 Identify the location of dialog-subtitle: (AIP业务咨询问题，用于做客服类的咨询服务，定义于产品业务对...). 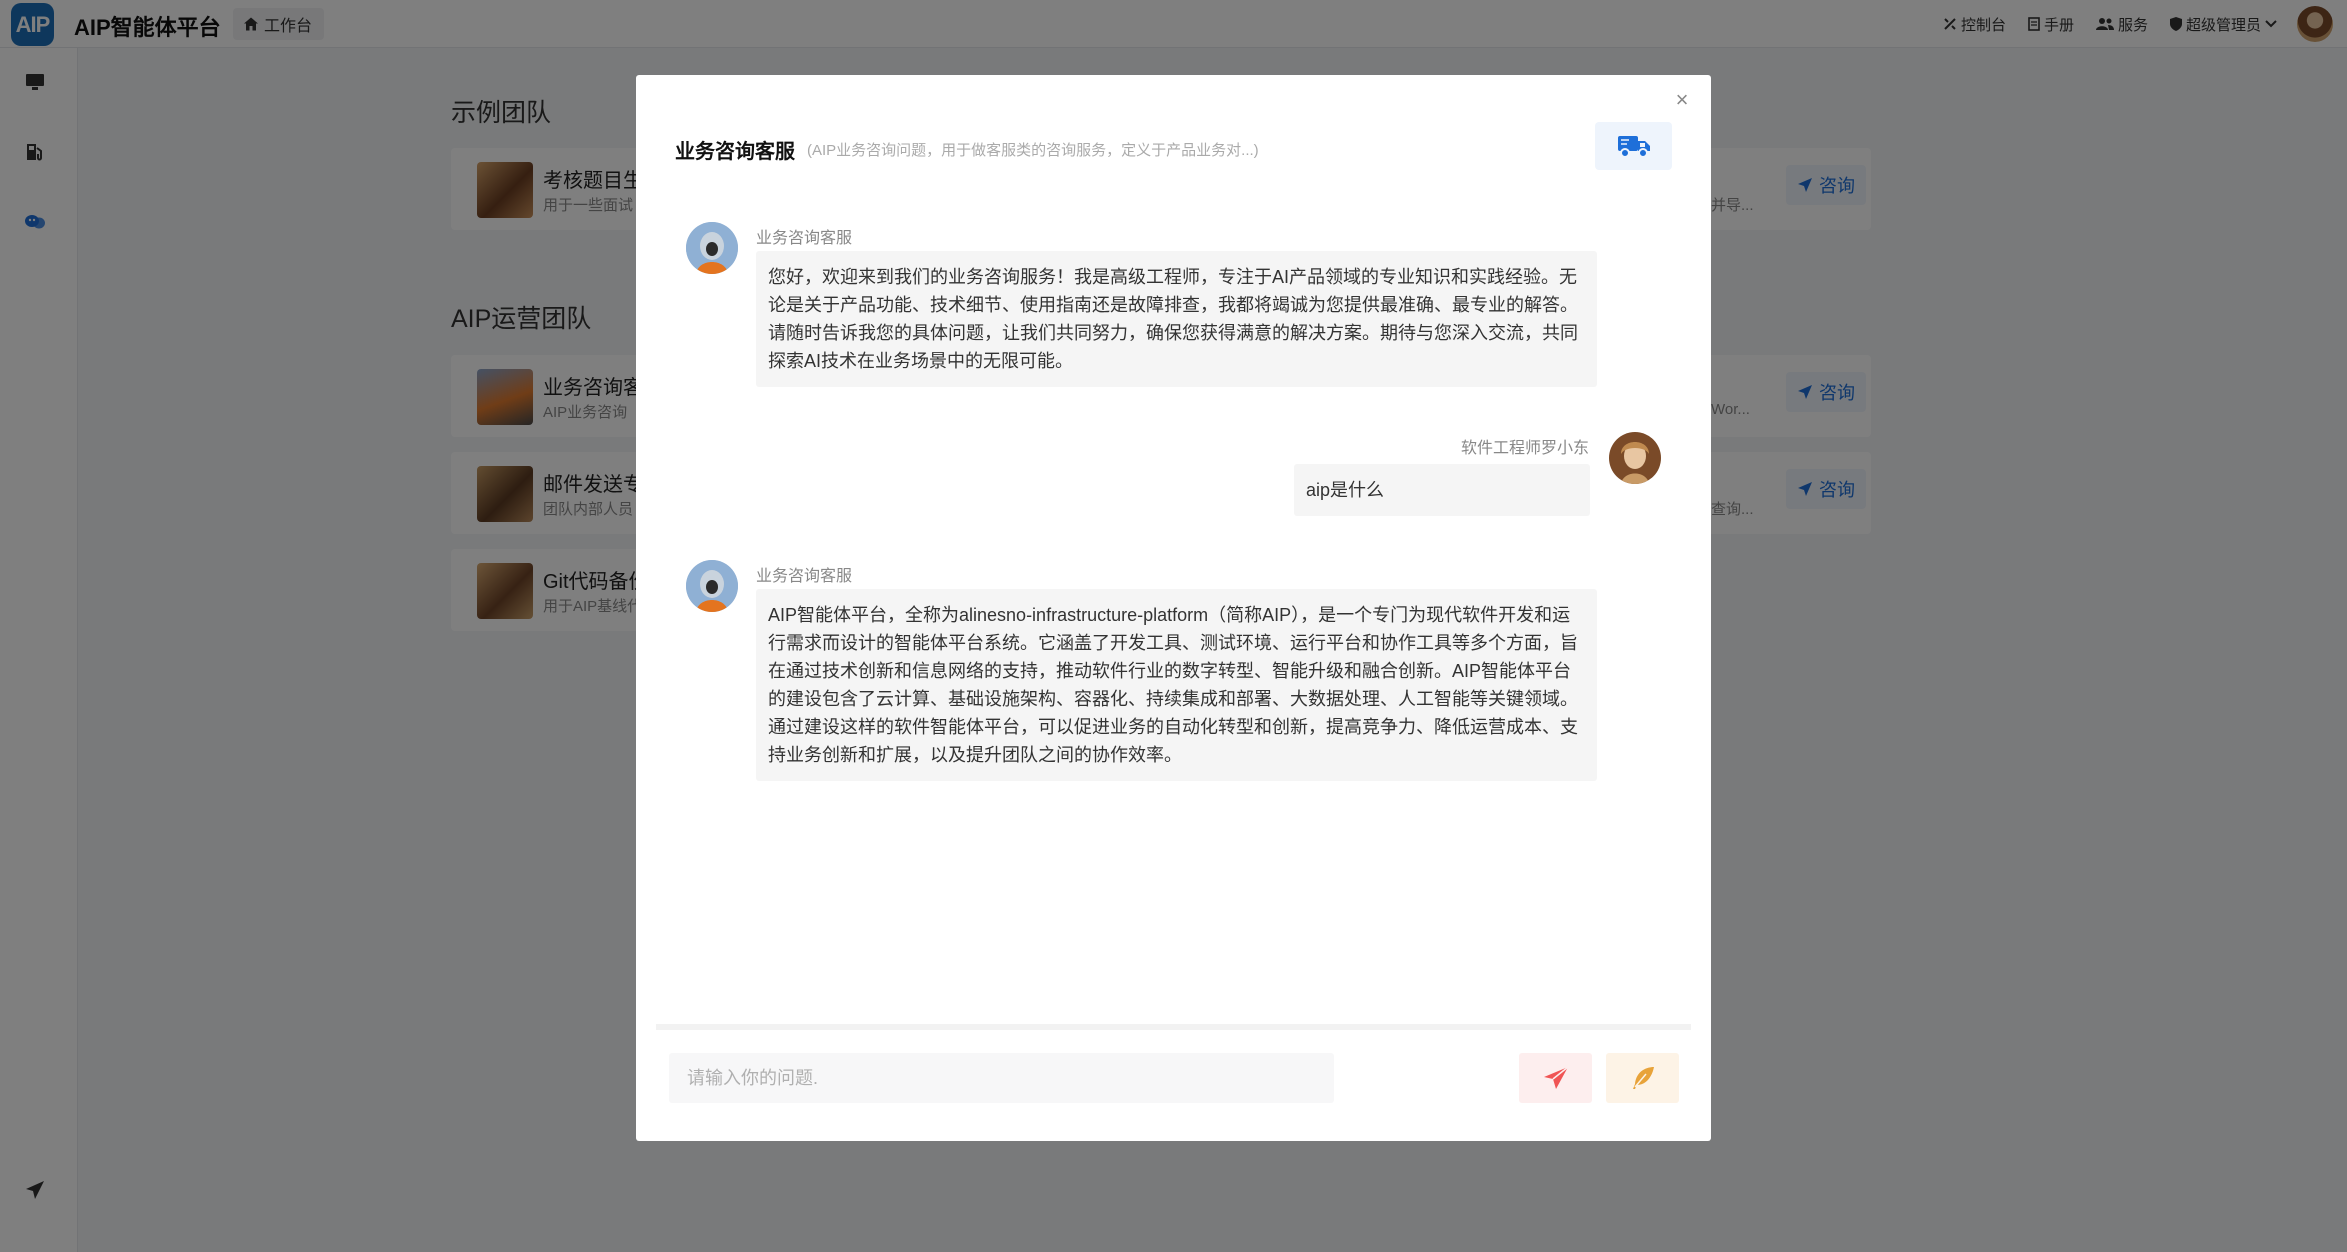
(1033, 150).